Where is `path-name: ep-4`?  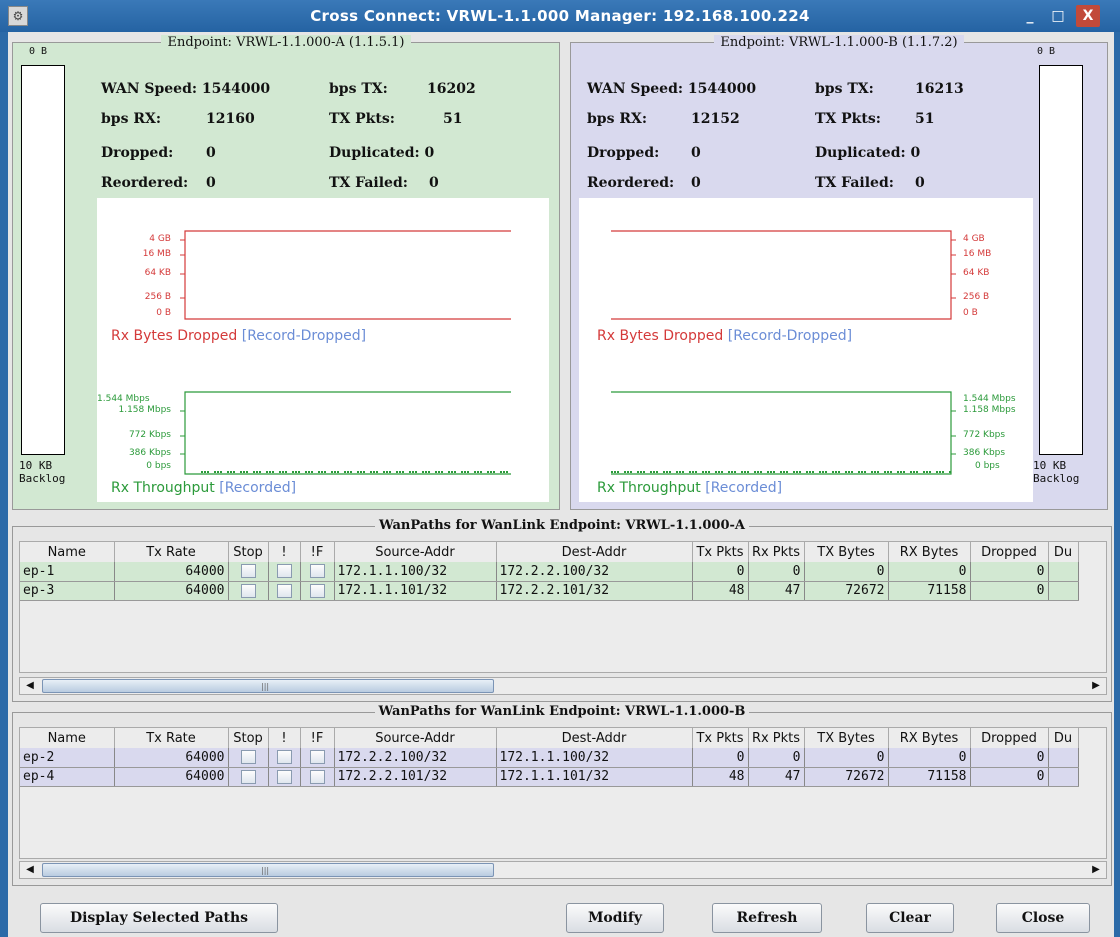
path-name: ep-4 is located at coordinates (67, 777).